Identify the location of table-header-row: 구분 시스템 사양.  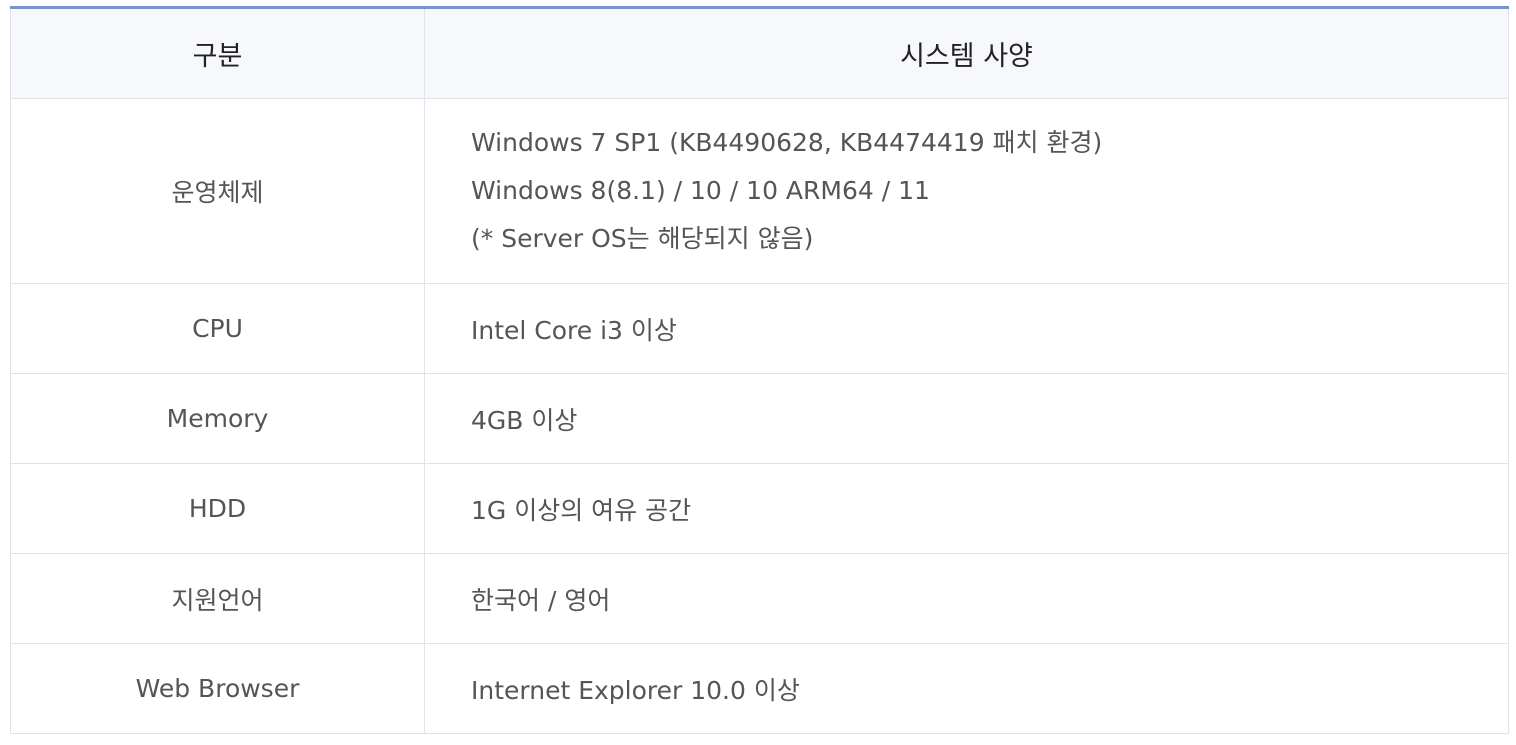
(759, 53).